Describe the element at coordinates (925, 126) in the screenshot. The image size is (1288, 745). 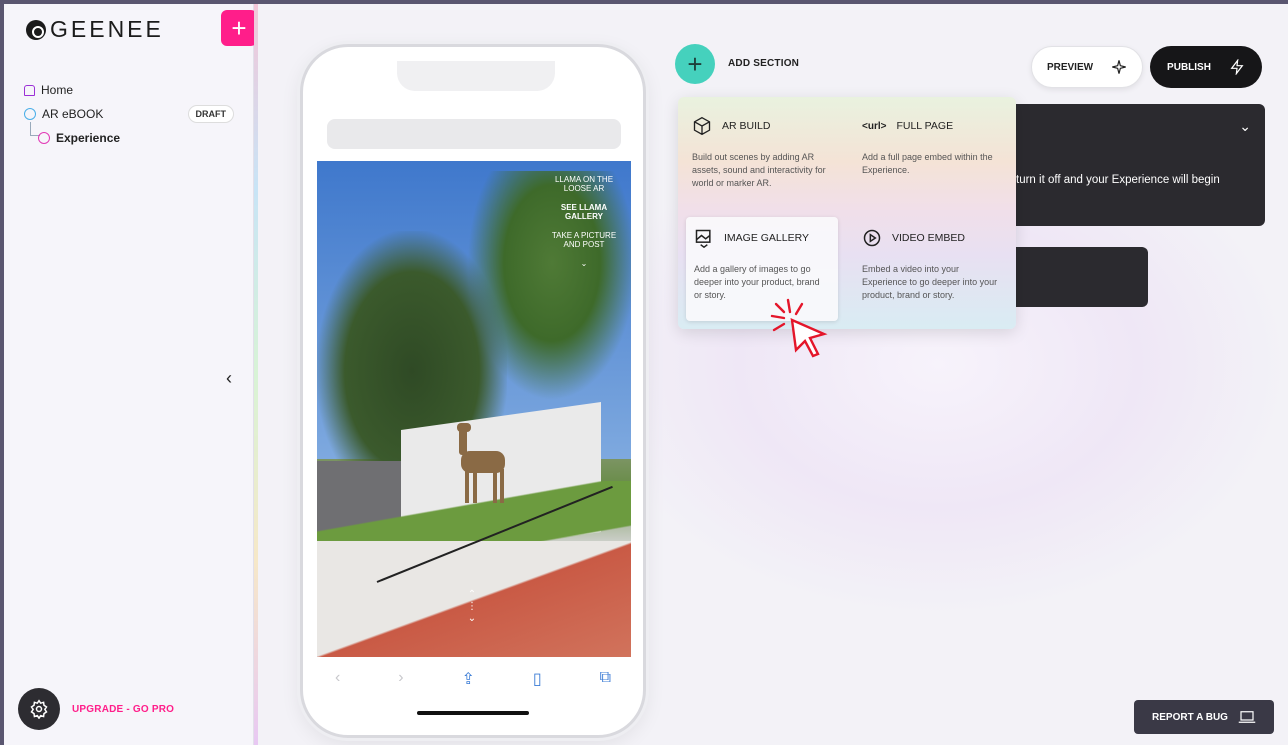
I see `option-title: FULL PAGE` at that location.